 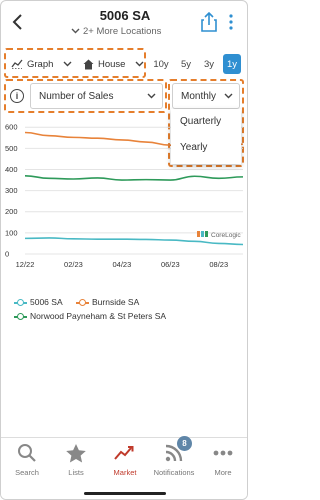 What do you see at coordinates (25, 264) in the screenshot?
I see `x-tick-label: 12/22` at bounding box center [25, 264].